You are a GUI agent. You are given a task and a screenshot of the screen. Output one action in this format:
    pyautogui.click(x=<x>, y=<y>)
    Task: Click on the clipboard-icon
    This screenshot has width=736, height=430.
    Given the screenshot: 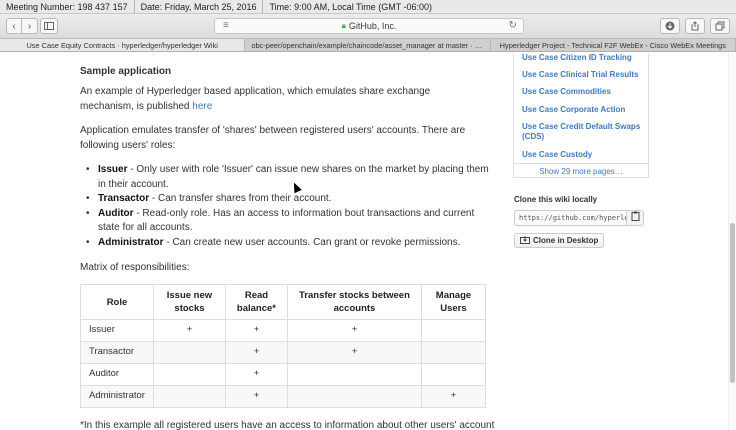 What is the action you would take?
    pyautogui.click(x=635, y=216)
    